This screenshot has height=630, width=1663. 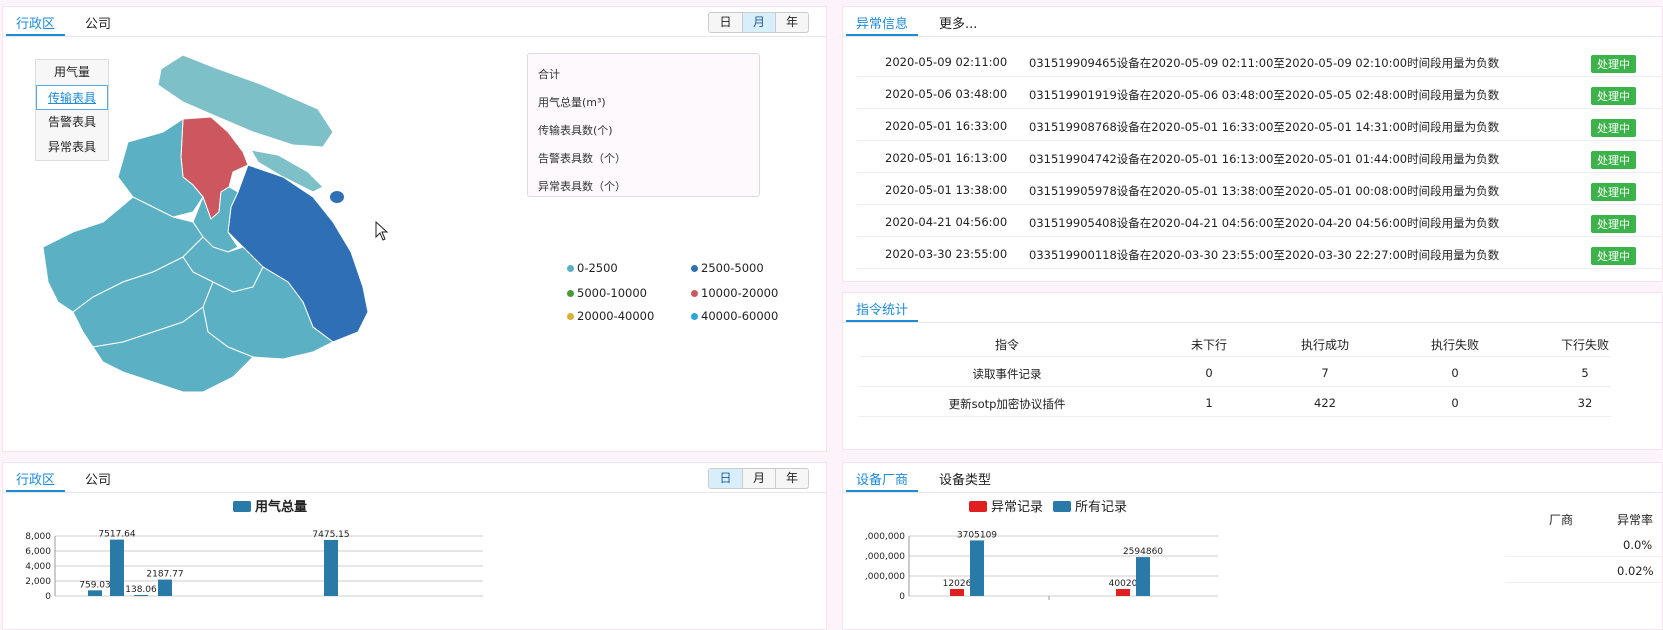 What do you see at coordinates (977, 535) in the screenshot?
I see `bar-data-label: 3705109` at bounding box center [977, 535].